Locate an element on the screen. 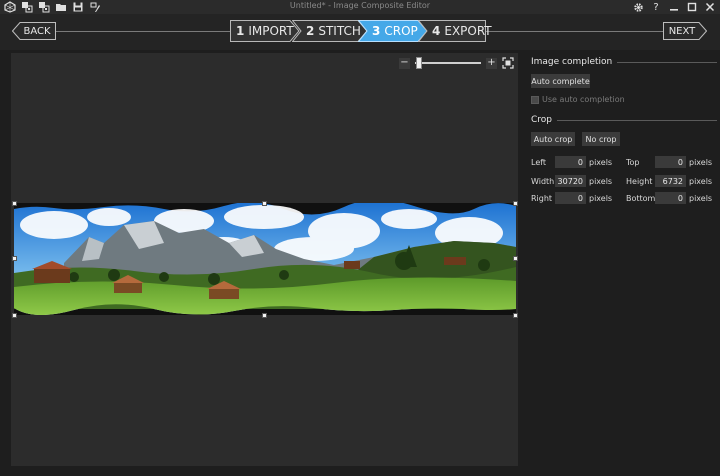 Image resolution: width=720 pixels, height=476 pixels. crop-handle-bottom is located at coordinates (264, 315).